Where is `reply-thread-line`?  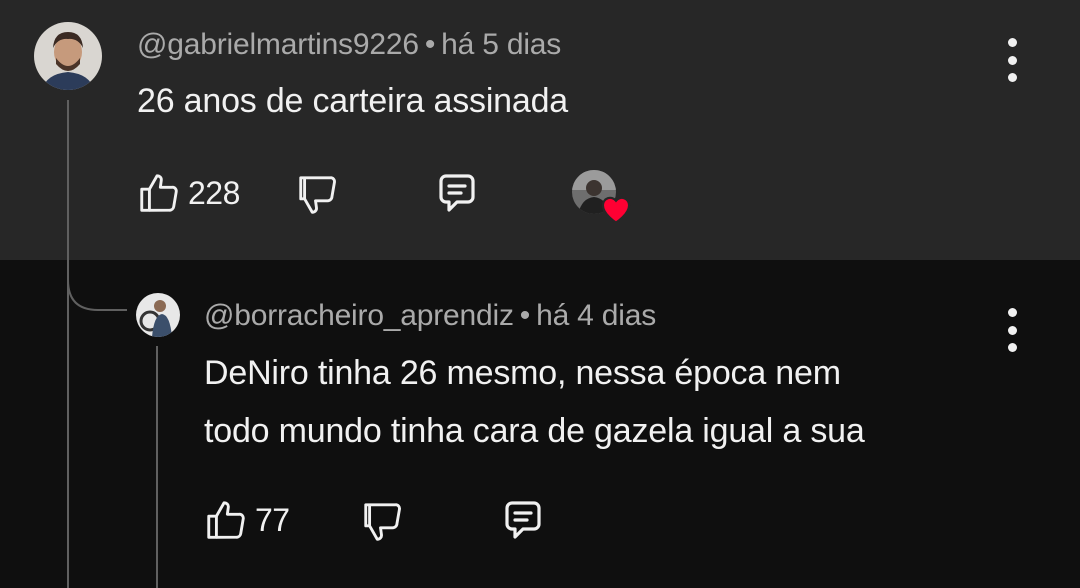
reply-thread-line is located at coordinates (157, 467).